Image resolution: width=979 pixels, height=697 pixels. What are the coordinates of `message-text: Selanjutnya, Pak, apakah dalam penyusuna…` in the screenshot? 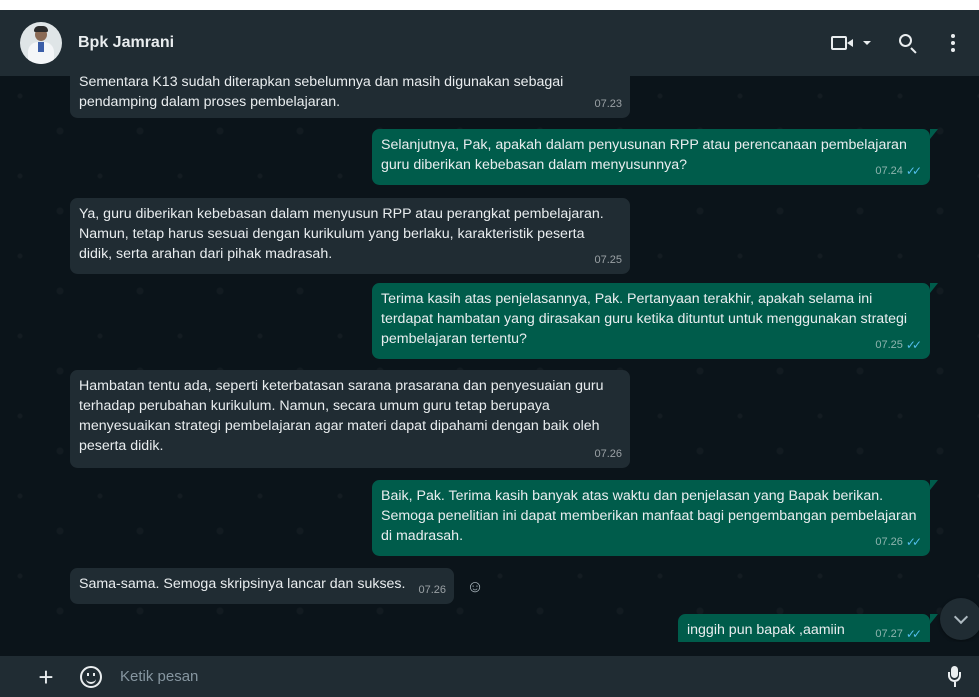 It's located at (644, 155).